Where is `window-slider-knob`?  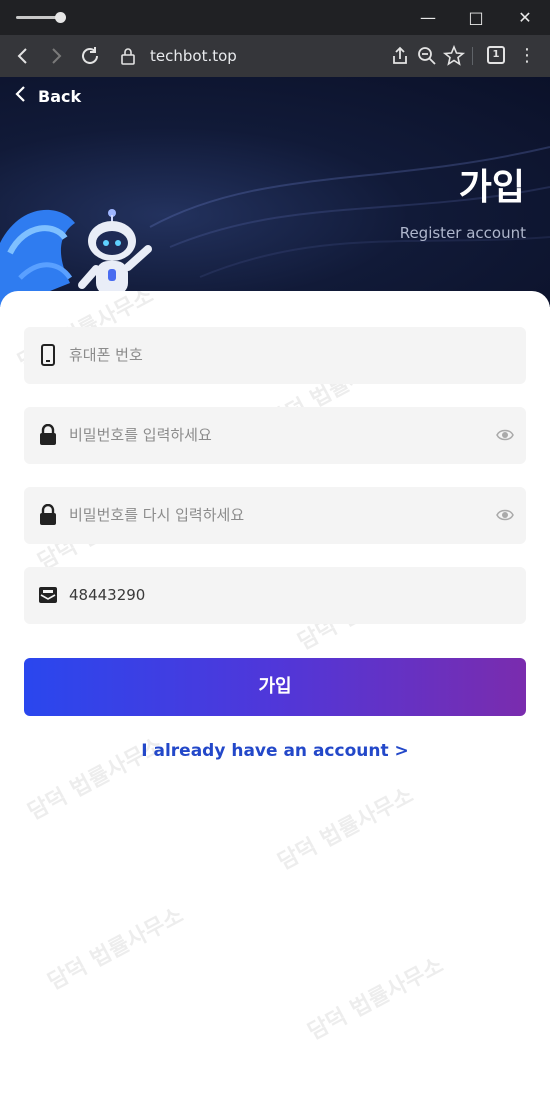 window-slider-knob is located at coordinates (60, 17).